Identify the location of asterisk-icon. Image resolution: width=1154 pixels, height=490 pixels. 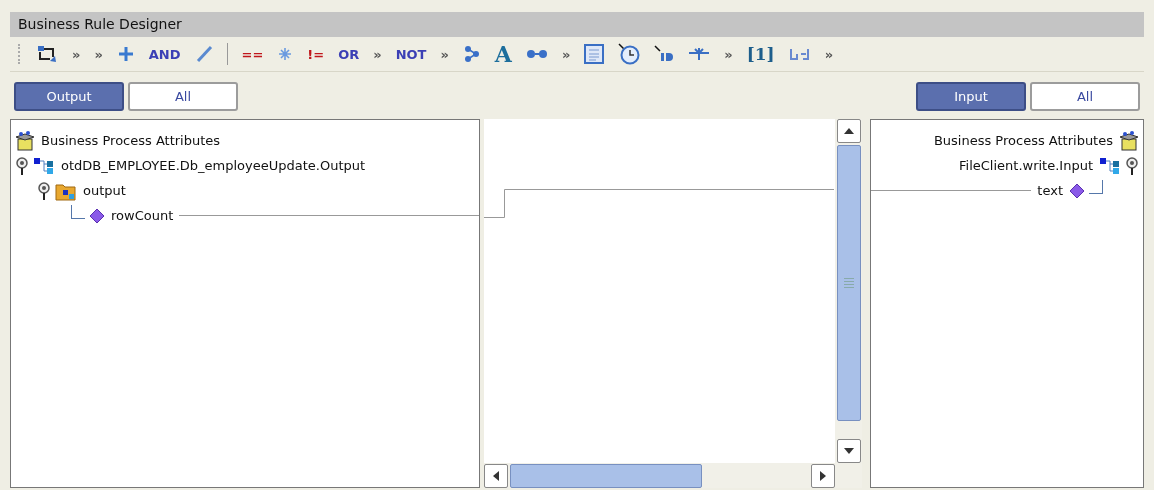
(285, 54).